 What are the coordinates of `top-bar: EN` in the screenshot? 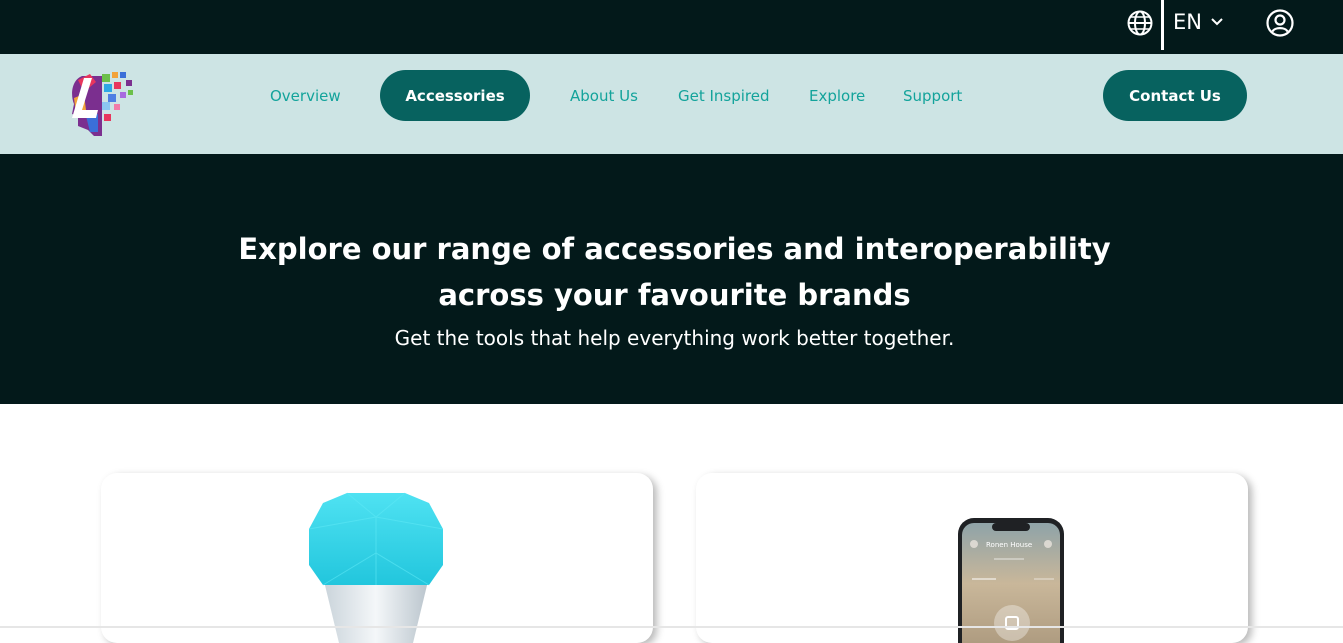 It's located at (671, 27).